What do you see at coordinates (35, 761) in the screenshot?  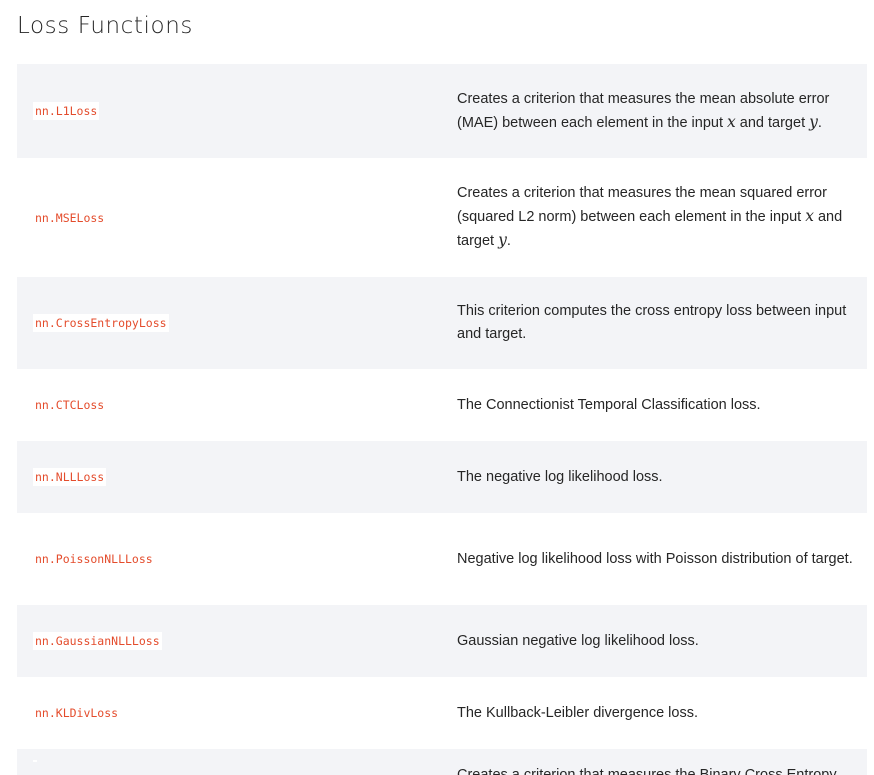 I see `bceloss-link` at bounding box center [35, 761].